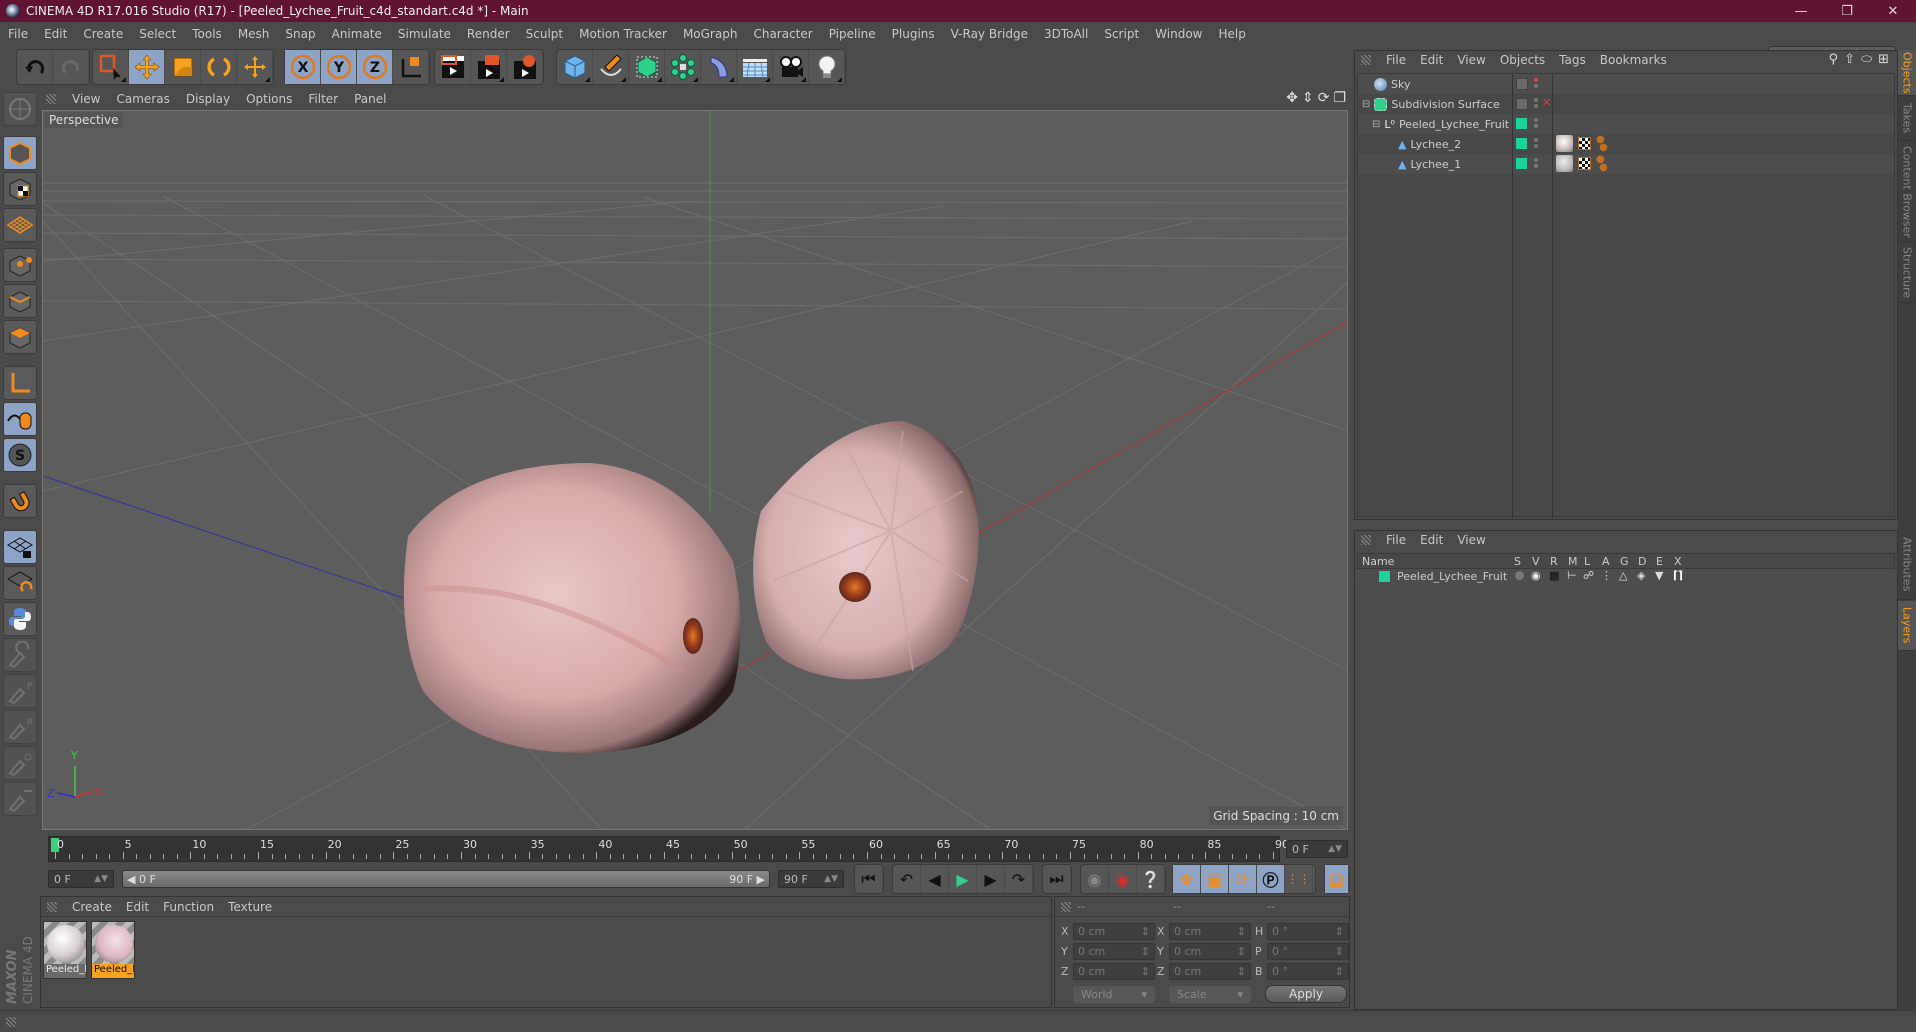 The width and height of the screenshot is (1916, 1032). What do you see at coordinates (1123, 879) in the screenshot?
I see `record-active-objects-button: ◉` at bounding box center [1123, 879].